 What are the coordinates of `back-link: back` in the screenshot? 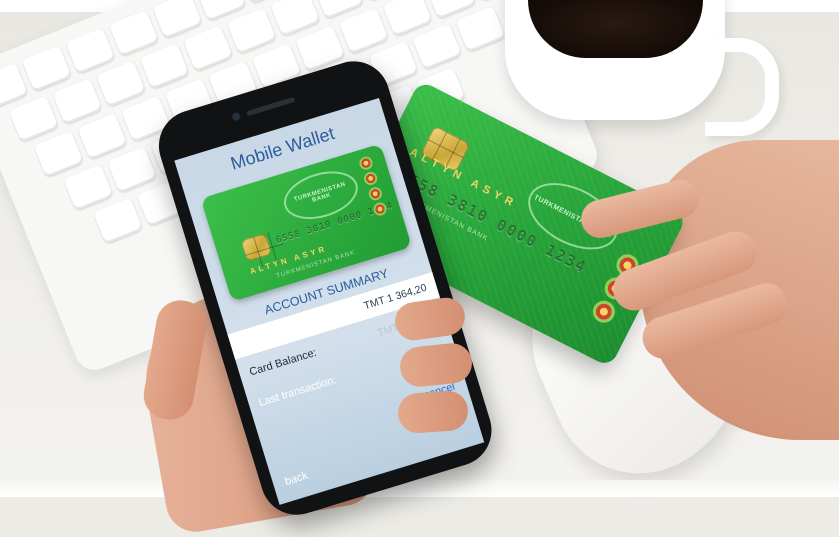 It's located at (296, 479).